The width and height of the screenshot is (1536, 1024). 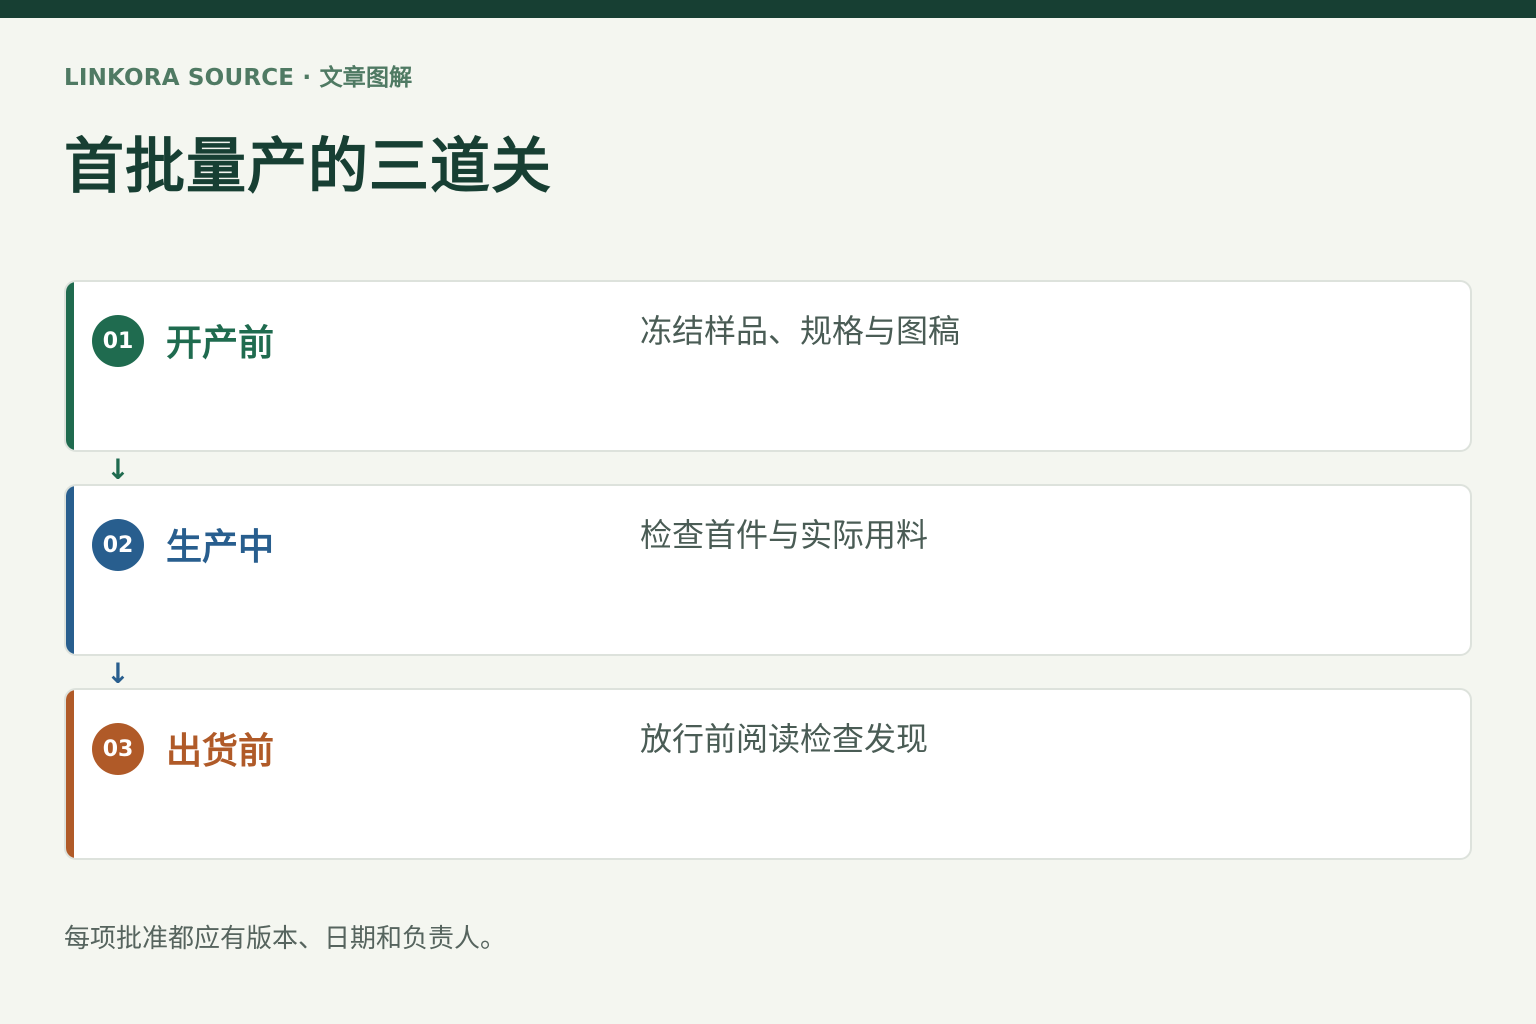 What do you see at coordinates (220, 547) in the screenshot?
I see `step-name: 生产中` at bounding box center [220, 547].